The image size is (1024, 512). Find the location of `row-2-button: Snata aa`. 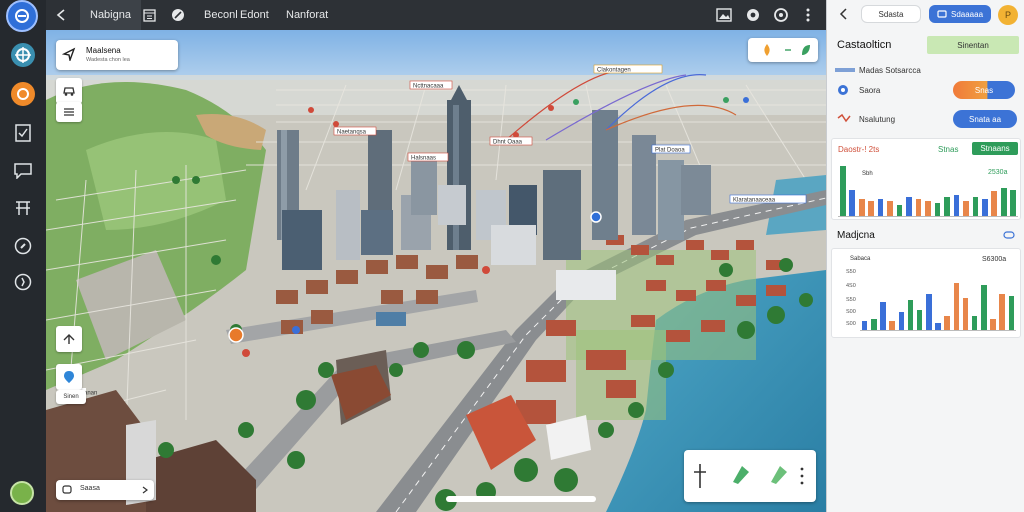

row-2-button: Snata aa is located at coordinates (985, 119).